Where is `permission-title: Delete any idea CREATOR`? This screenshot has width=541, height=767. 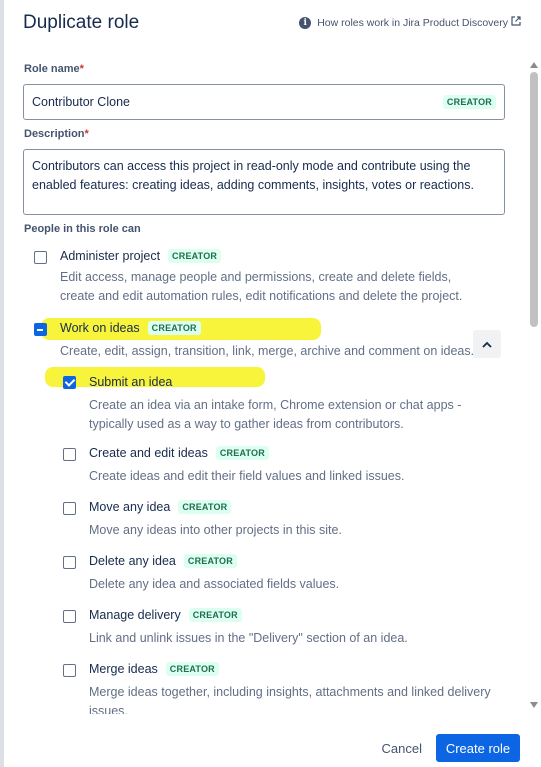 permission-title: Delete any idea CREATOR is located at coordinates (163, 561).